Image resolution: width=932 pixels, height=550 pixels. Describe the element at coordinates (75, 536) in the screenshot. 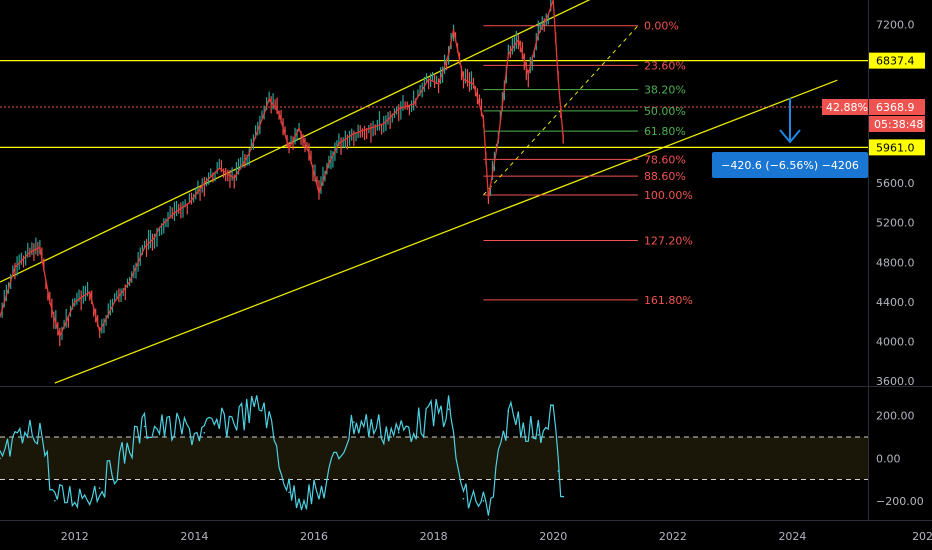

I see `time-tick-label-0: 2012` at that location.